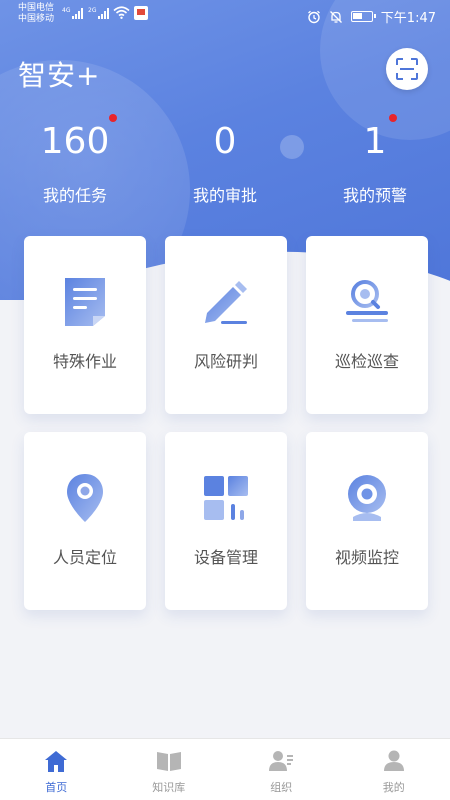 Image resolution: width=450 pixels, height=800 pixels. I want to click on module-card-patrol-inspection: 巡检巡查, so click(367, 325).